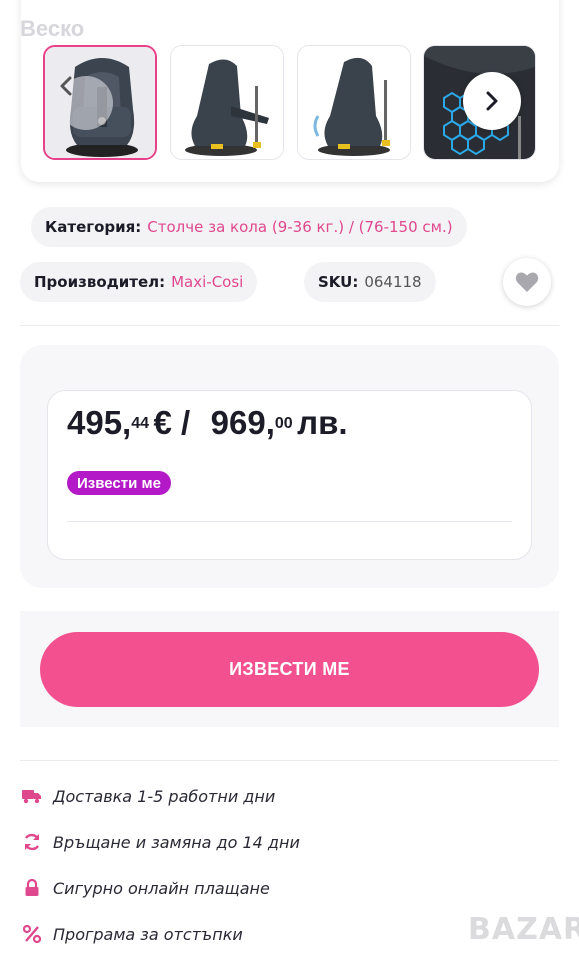 This screenshot has height=960, width=579. I want to click on car-seat-recline-image, so click(354, 102).